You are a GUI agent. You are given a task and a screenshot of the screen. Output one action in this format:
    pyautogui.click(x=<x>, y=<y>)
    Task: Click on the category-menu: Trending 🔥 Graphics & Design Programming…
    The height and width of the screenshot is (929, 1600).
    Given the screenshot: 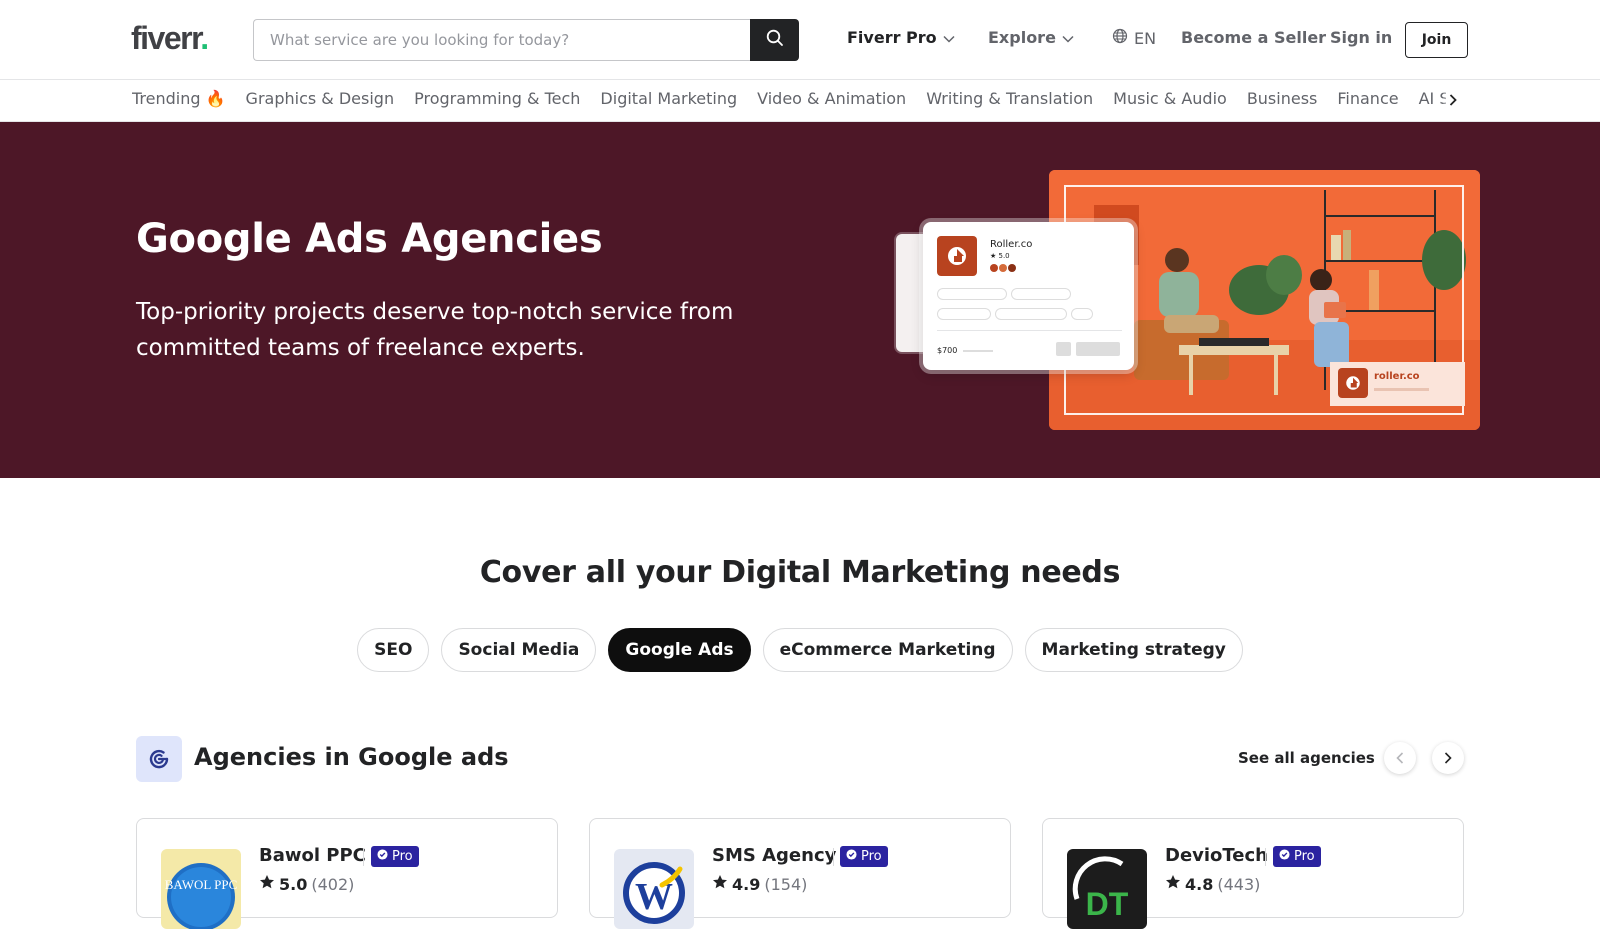 What is the action you would take?
    pyautogui.click(x=800, y=101)
    